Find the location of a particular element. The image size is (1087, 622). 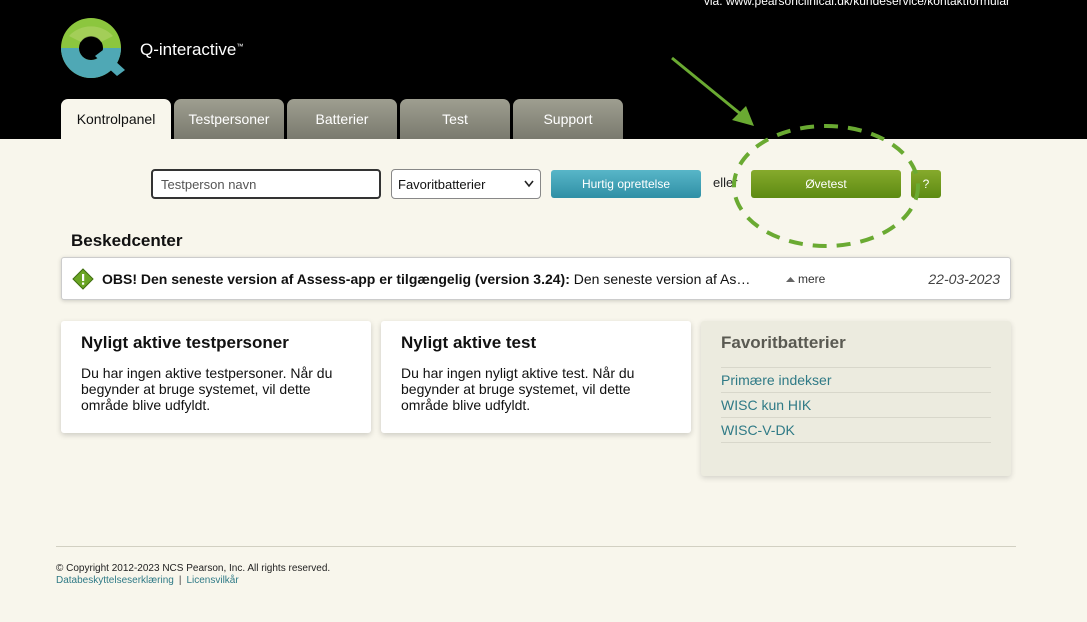

tab-testpersoner: Testpersoner is located at coordinates (229, 119).